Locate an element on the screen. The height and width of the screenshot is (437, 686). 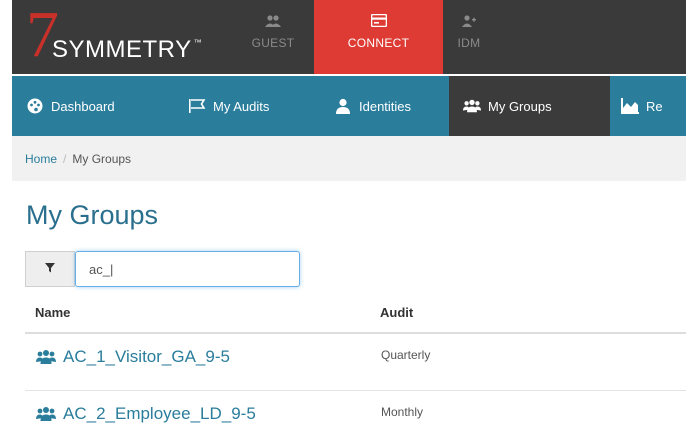
nav-identities: Identities is located at coordinates (372, 106).